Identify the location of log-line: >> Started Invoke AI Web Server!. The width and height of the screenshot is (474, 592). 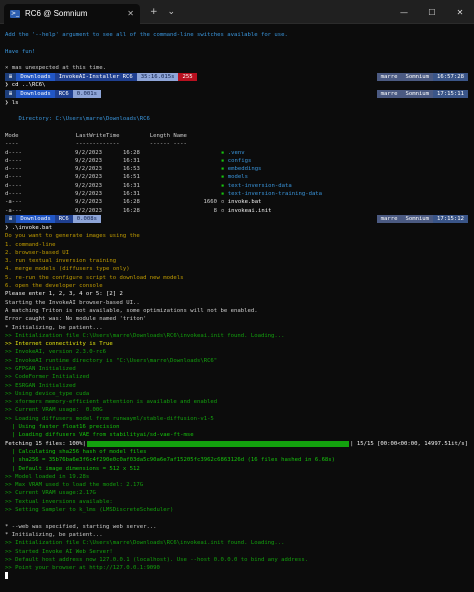
(59, 551).